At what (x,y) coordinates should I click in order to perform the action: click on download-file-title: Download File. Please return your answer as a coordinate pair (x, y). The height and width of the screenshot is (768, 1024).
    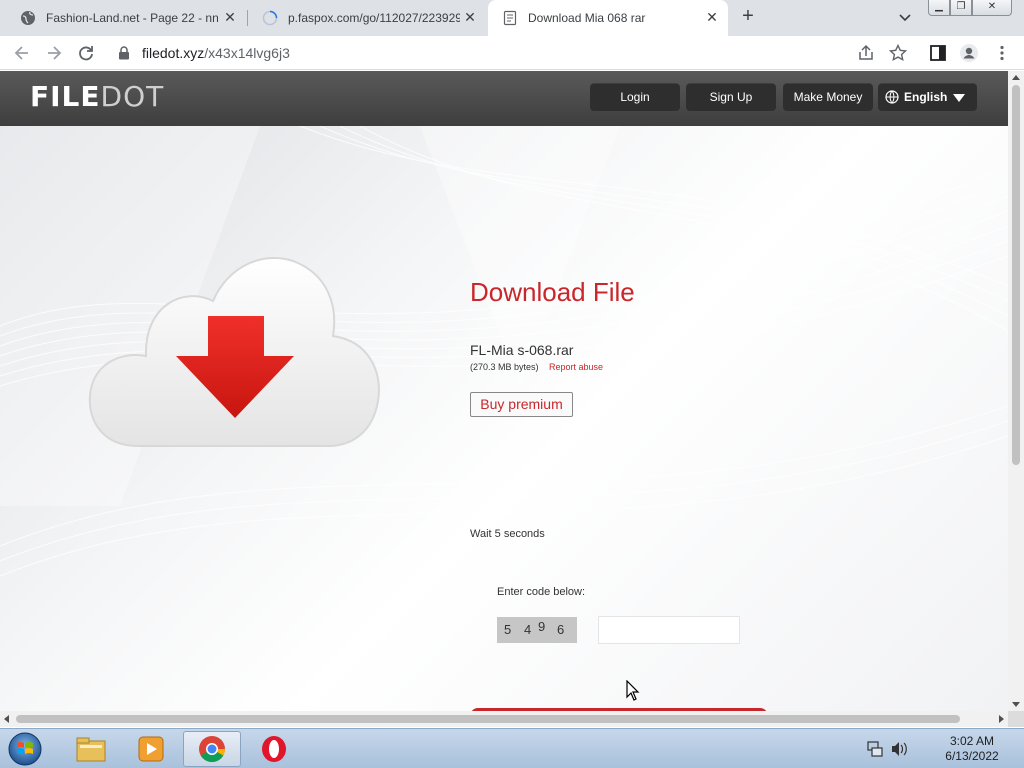
    Looking at the image, I should click on (552, 292).